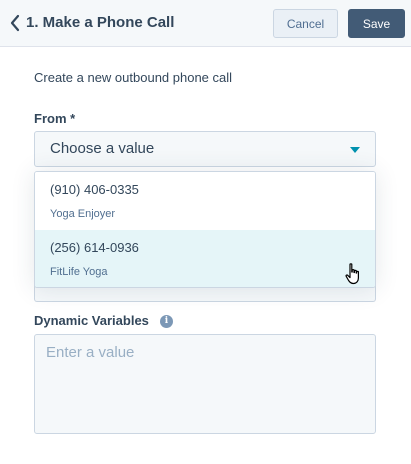 The width and height of the screenshot is (411, 464). I want to click on option-name: Yoga Enjoyer, so click(83, 214).